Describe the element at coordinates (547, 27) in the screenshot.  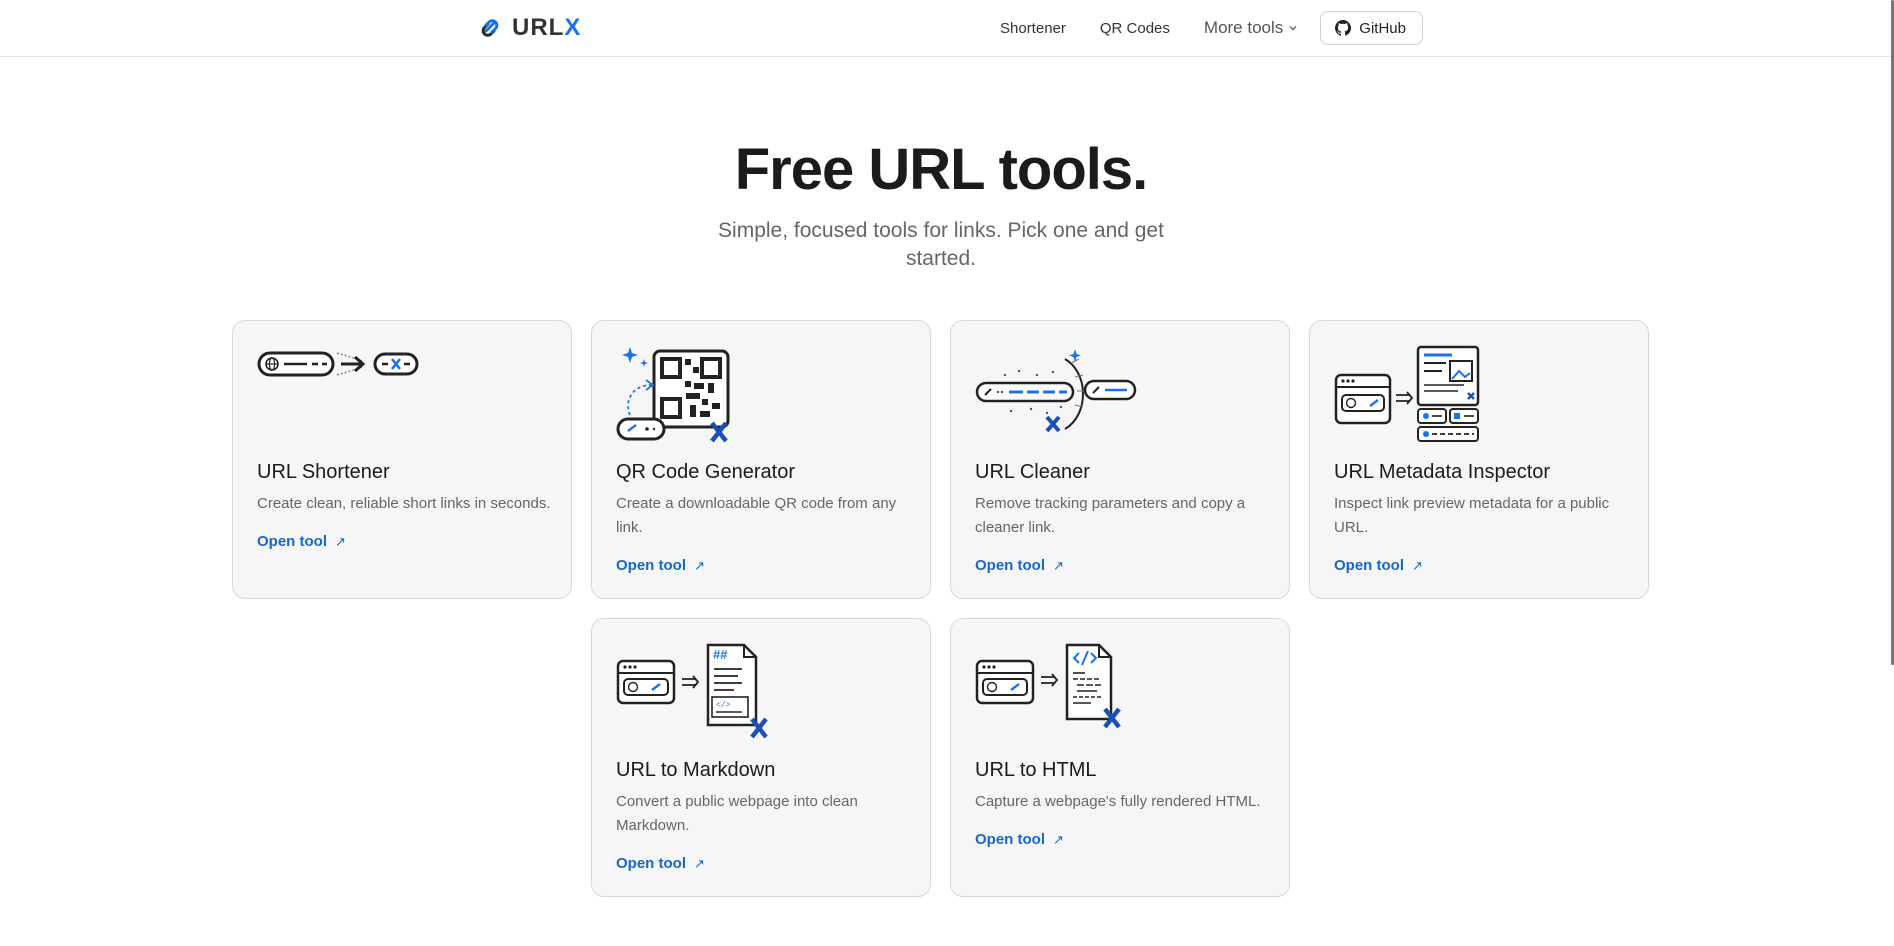
I see `logo-wordmark: URLX` at that location.